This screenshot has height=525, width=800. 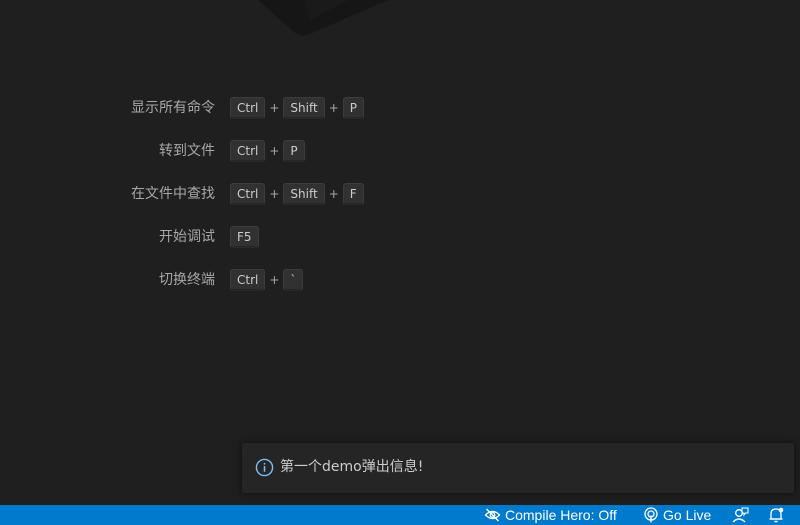 I want to click on feedback-icon, so click(x=740, y=515).